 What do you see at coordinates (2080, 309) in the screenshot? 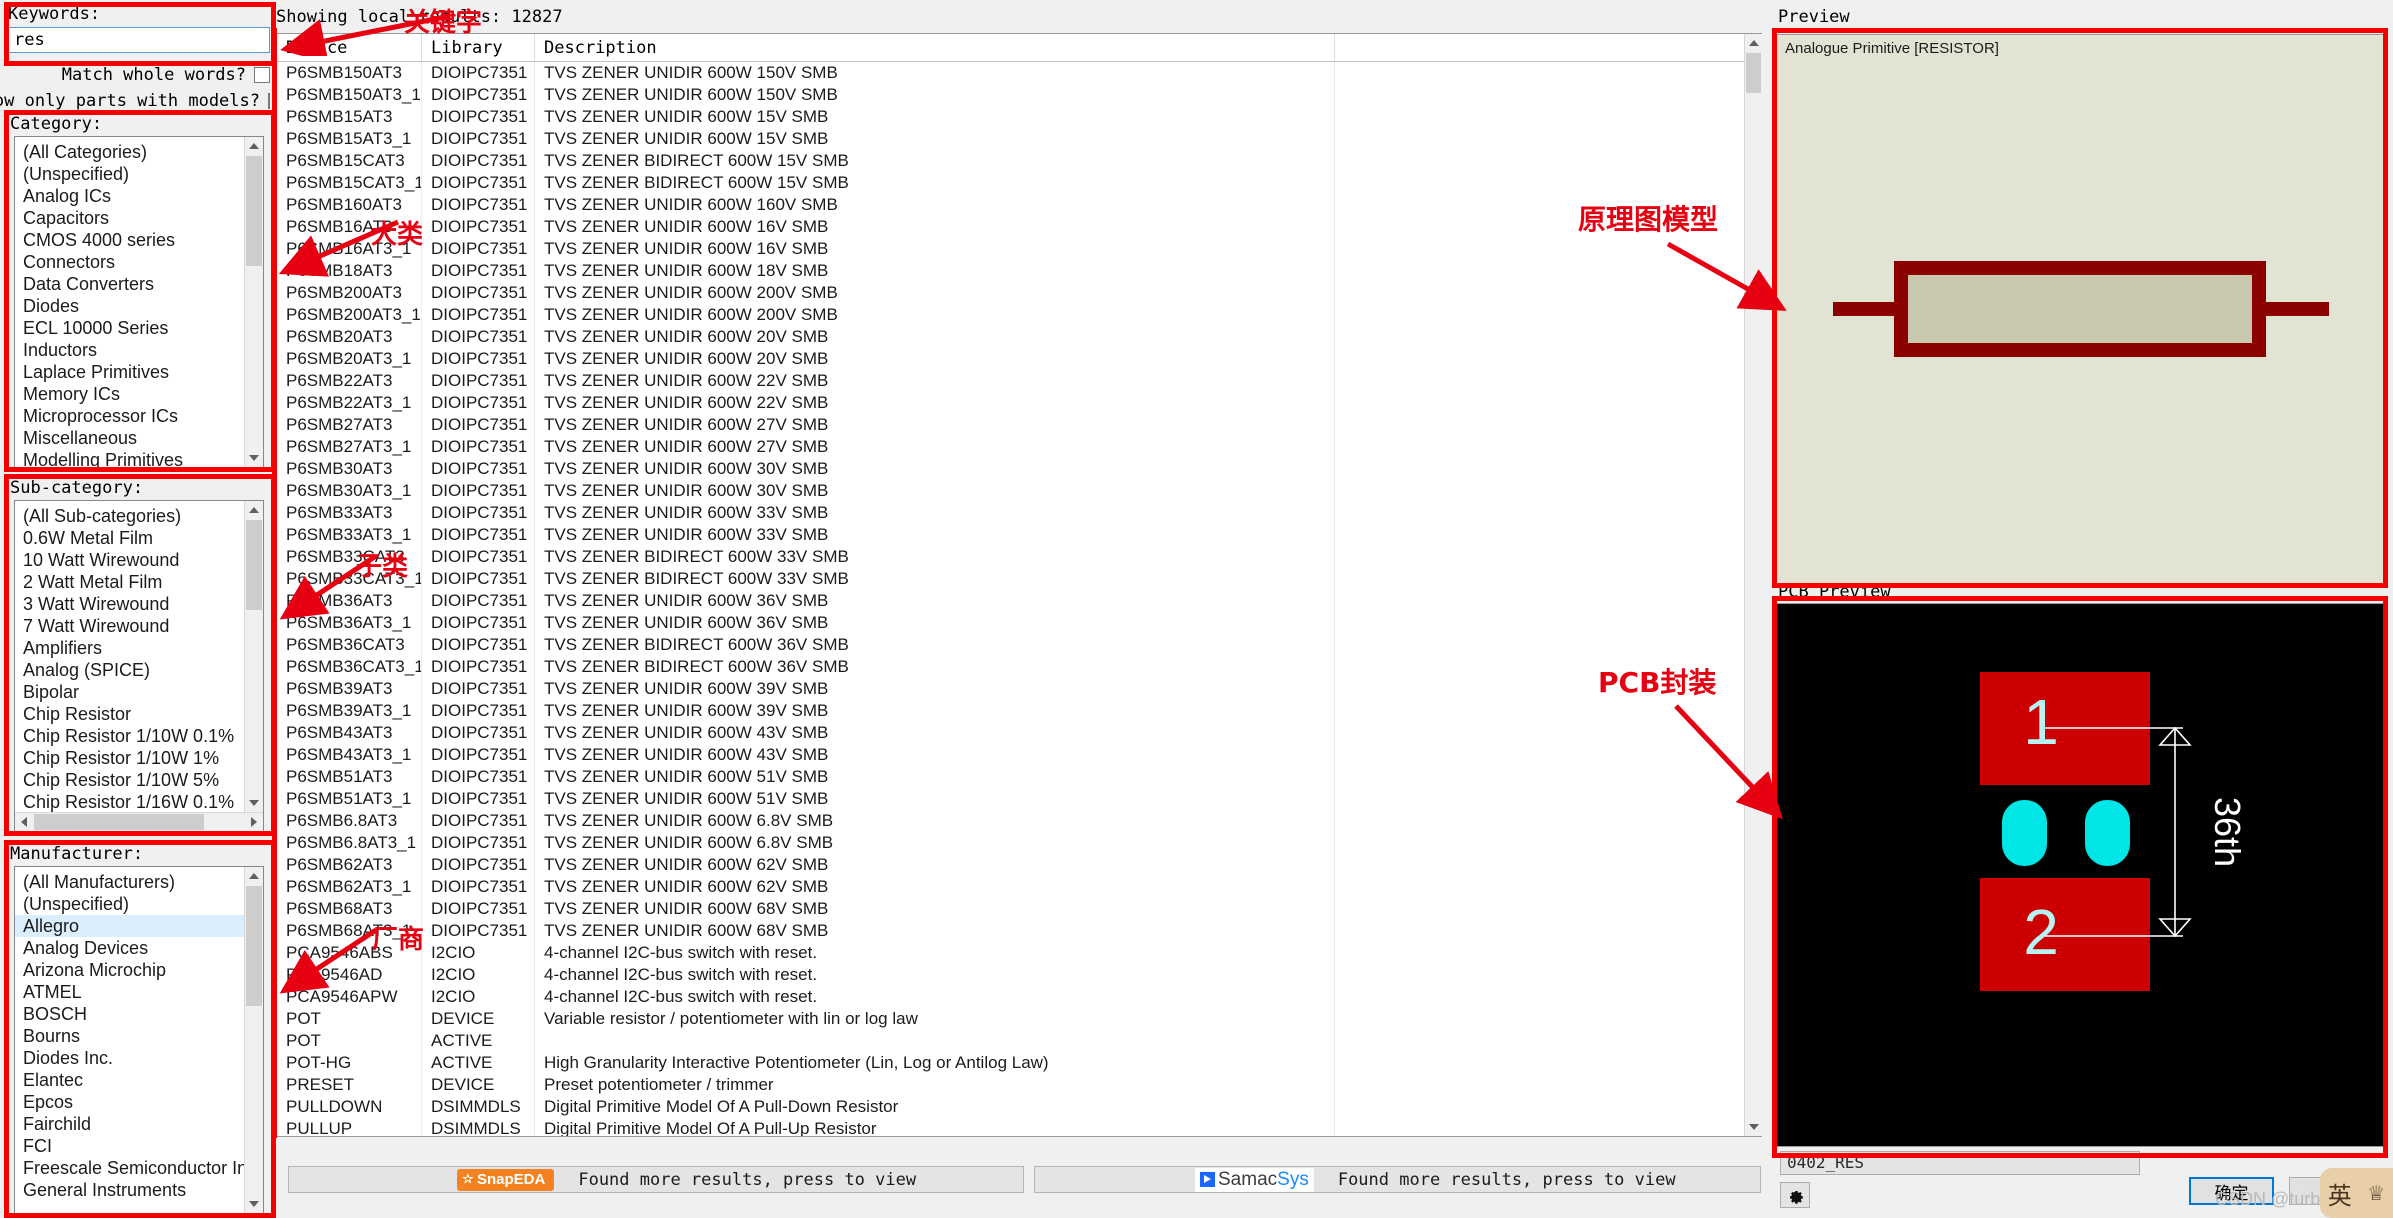
I see `schematic-preview-panel: Analogue Primitive [RESISTOR]` at bounding box center [2080, 309].